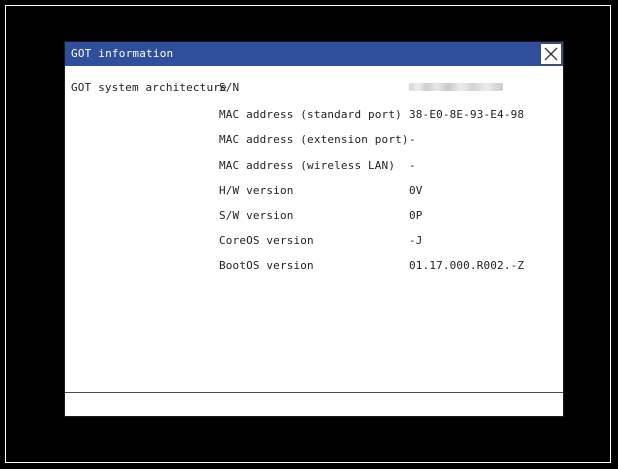 This screenshot has width=618, height=469. I want to click on row-mac-wireless-lan: MAC address (wireless LAN) -, so click(384, 171).